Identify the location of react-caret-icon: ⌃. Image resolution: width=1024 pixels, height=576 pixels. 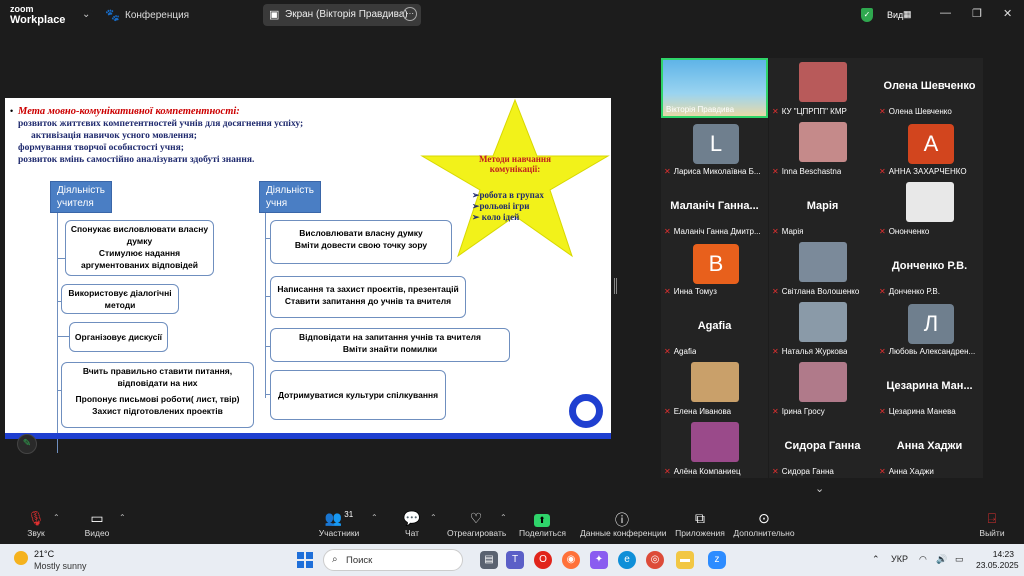
(503, 517).